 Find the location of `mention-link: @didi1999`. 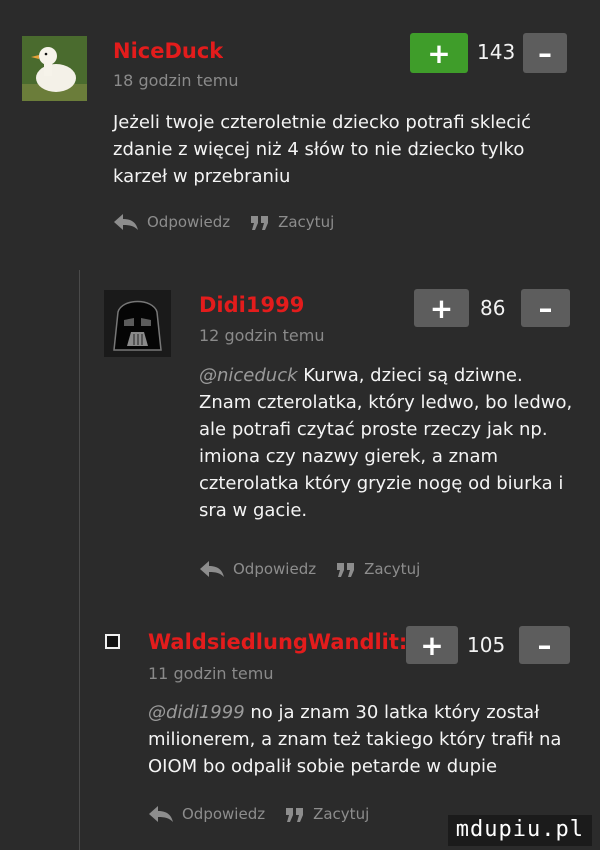

mention-link: @didi1999 is located at coordinates (196, 712).